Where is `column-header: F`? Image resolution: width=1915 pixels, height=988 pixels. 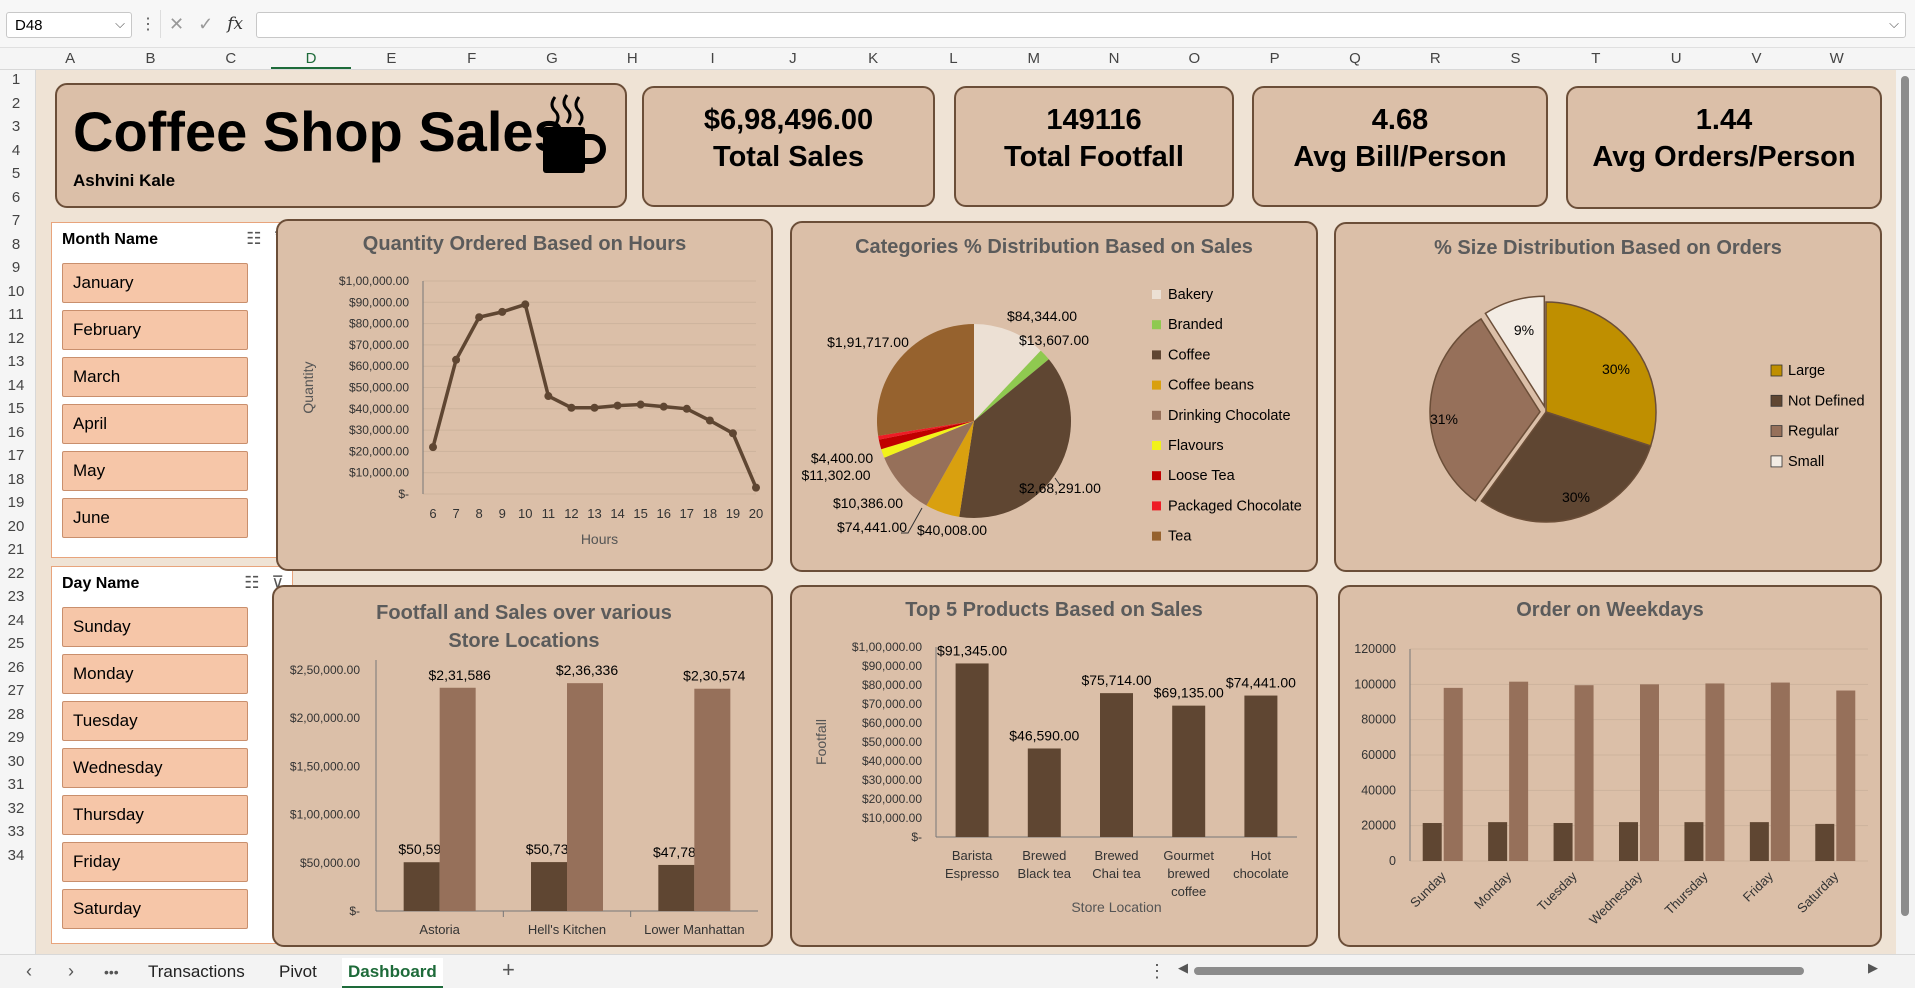 column-header: F is located at coordinates (472, 58).